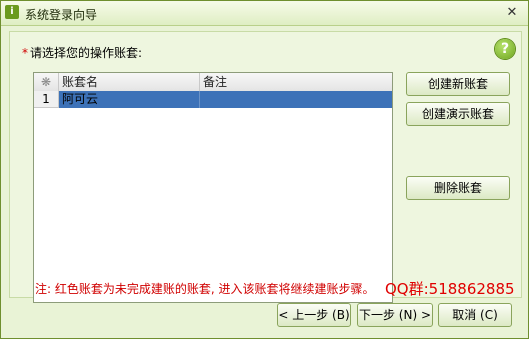 This screenshot has height=339, width=529. What do you see at coordinates (129, 99) in the screenshot?
I see `row-account-name: 阿可云` at bounding box center [129, 99].